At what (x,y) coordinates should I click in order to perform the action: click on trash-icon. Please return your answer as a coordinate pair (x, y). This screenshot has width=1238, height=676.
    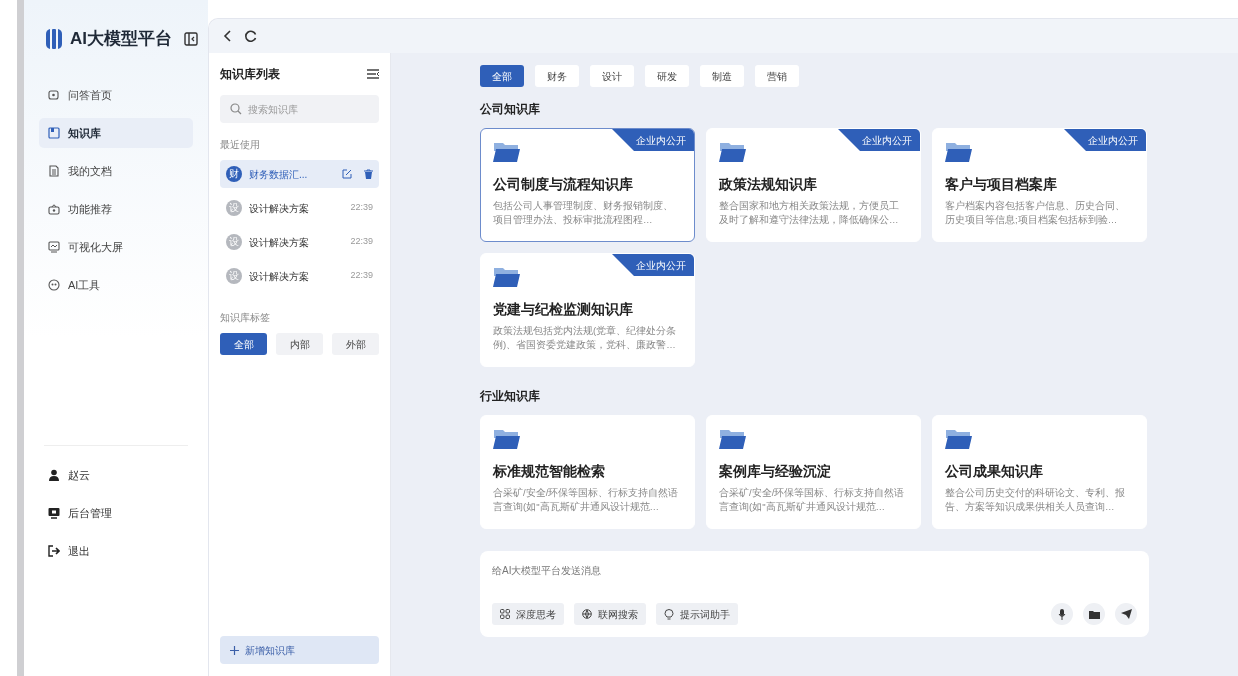
    Looking at the image, I should click on (368, 174).